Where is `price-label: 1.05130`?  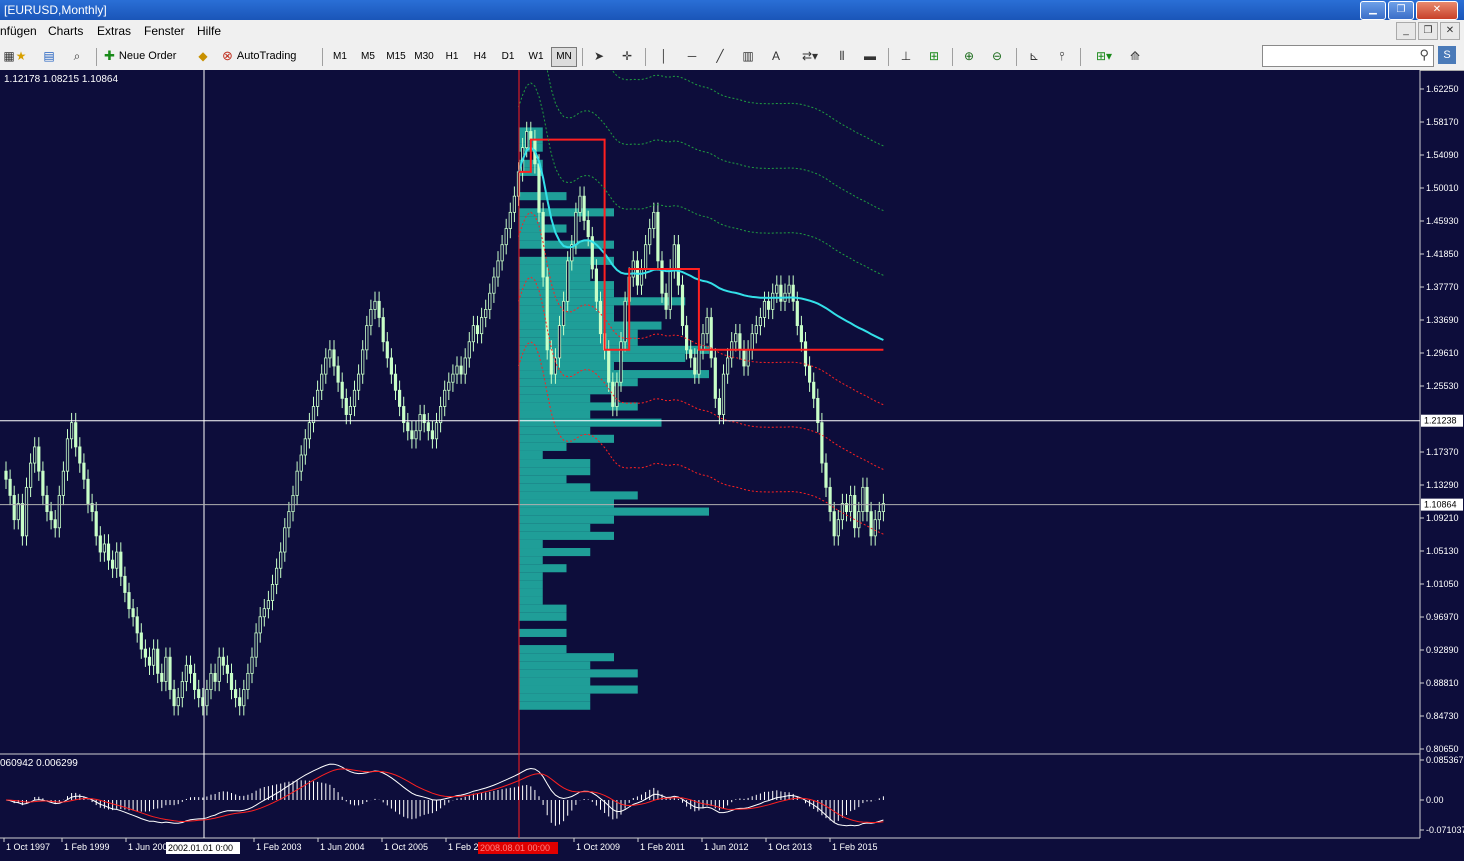
price-label: 1.05130 is located at coordinates (1442, 551).